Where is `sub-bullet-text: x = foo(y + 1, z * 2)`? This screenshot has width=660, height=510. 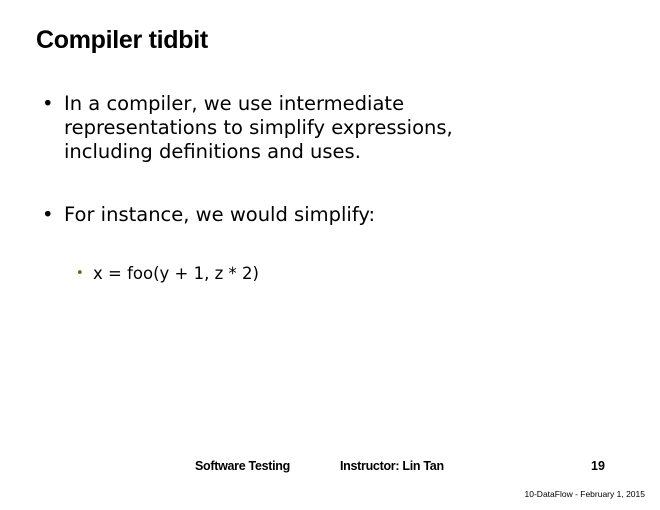 sub-bullet-text: x = foo(y + 1, z * 2) is located at coordinates (176, 273).